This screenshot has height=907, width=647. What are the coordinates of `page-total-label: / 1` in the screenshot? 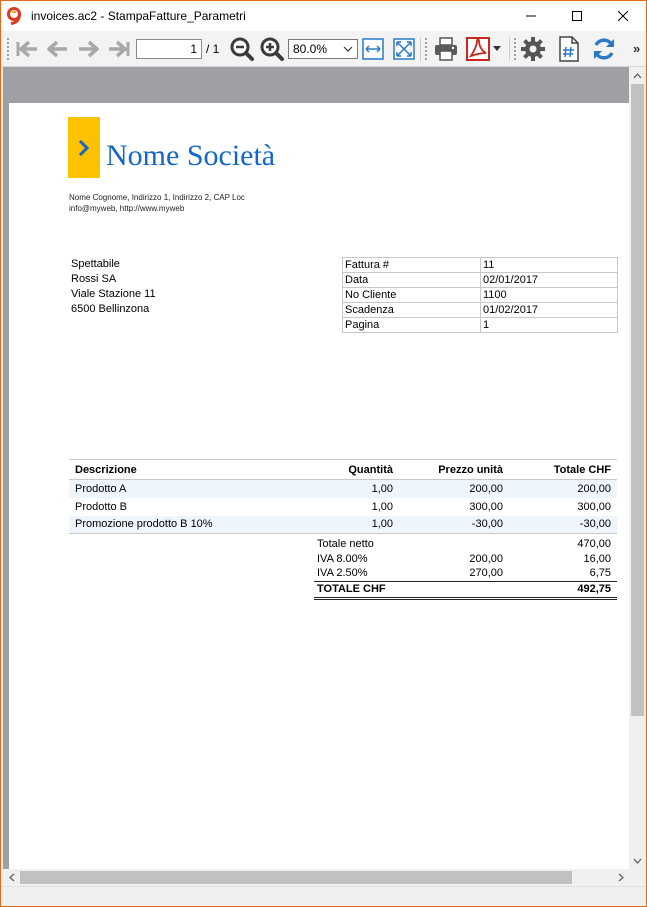 It's located at (213, 49).